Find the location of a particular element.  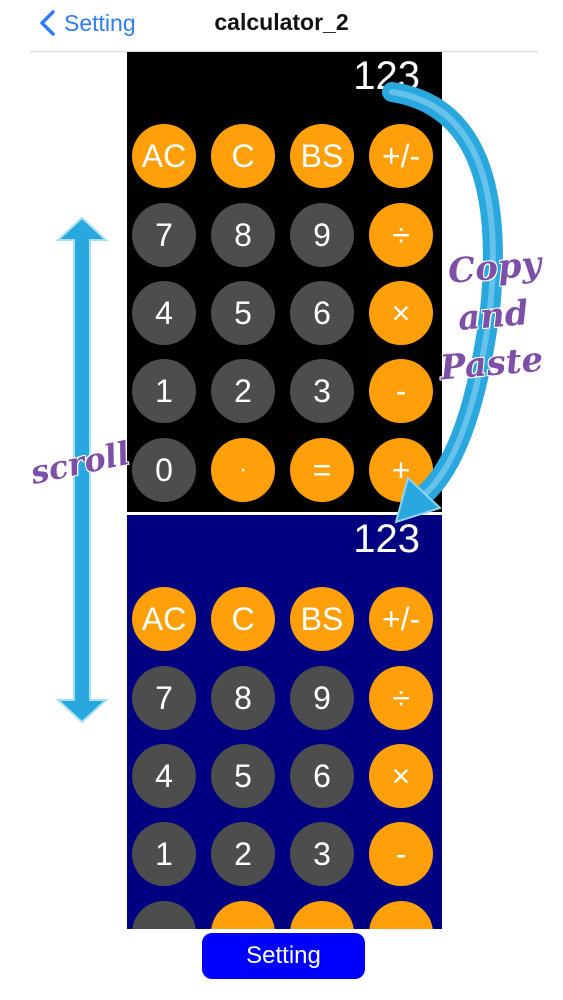

navigation-bar: Setting calculator_2 is located at coordinates (281, 26).